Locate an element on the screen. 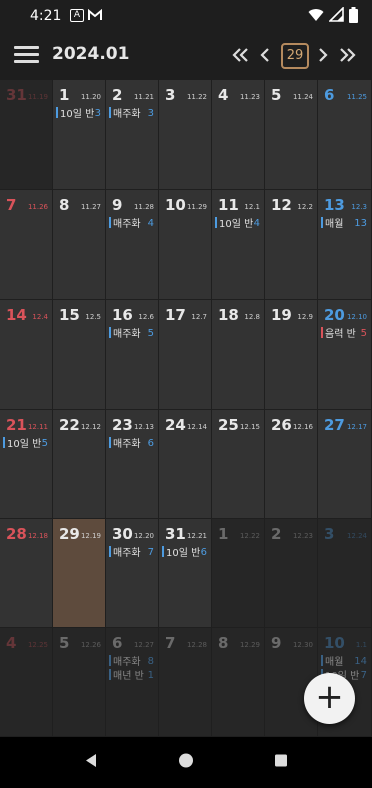  day-number: 4 is located at coordinates (11, 643).